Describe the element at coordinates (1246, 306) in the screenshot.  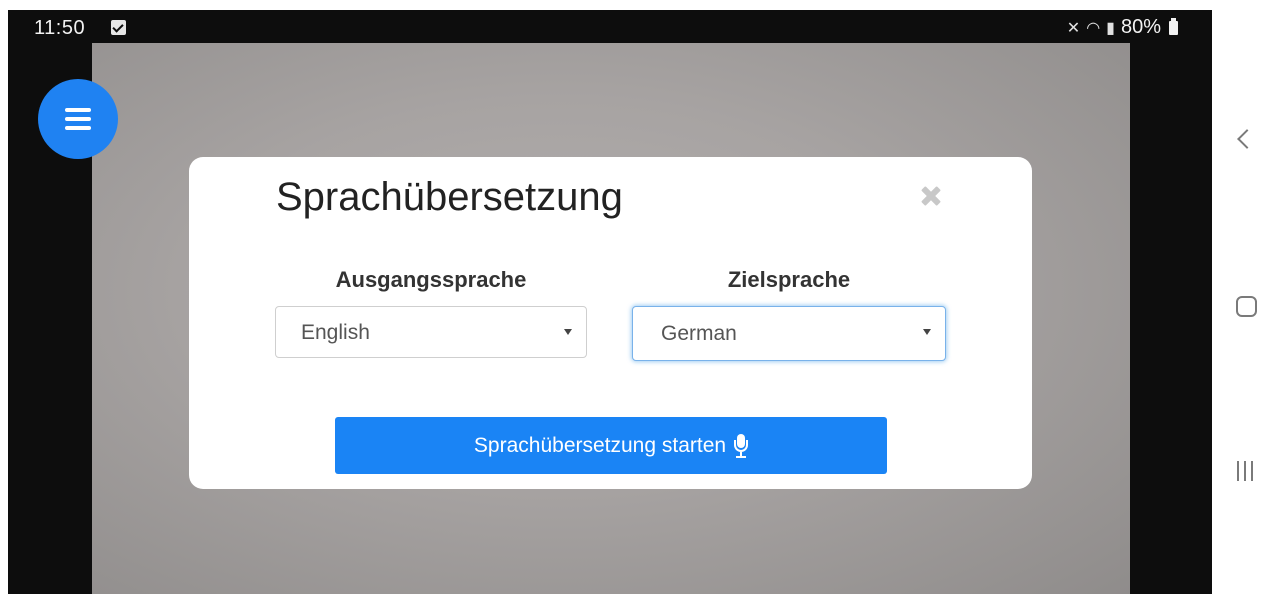
I see `home-icon` at that location.